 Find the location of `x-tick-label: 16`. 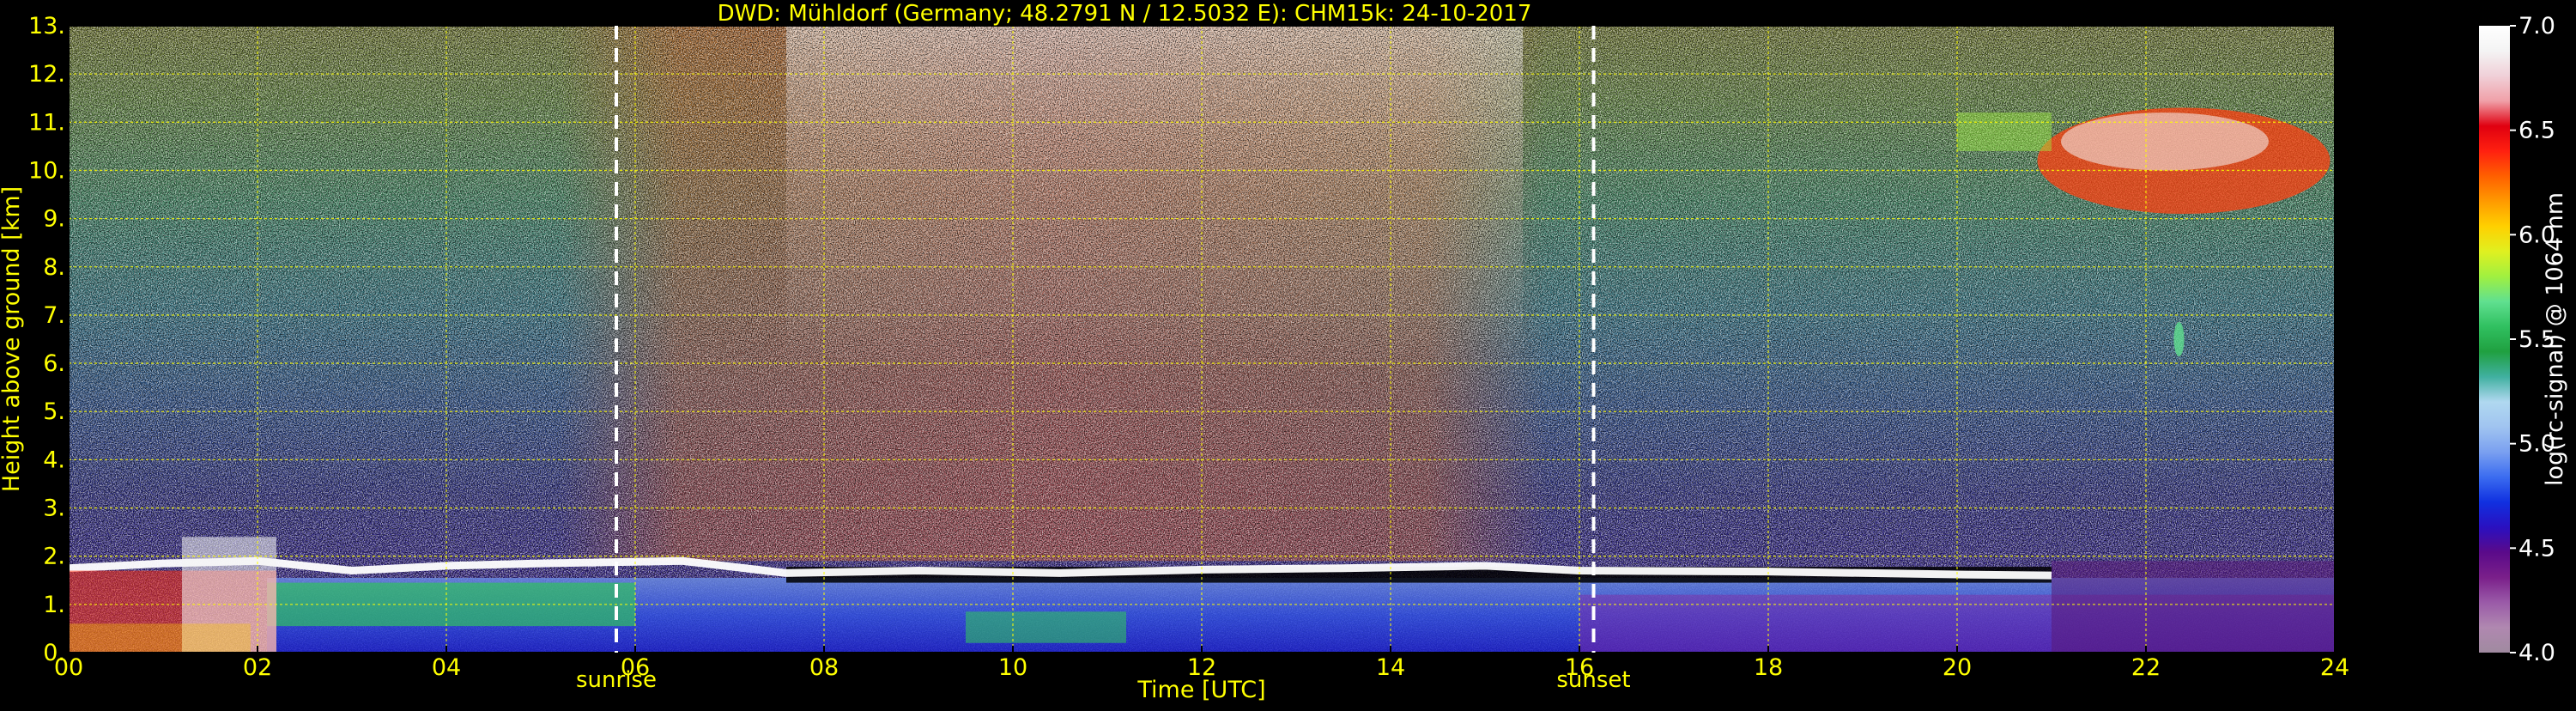

x-tick-label: 16 is located at coordinates (1579, 667).